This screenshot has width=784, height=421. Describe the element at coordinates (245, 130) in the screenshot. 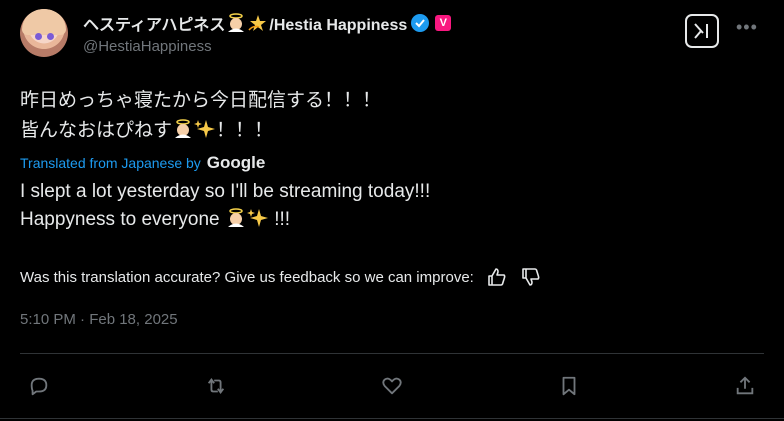

I see `post-original-line2-exclaim: ！！！` at that location.